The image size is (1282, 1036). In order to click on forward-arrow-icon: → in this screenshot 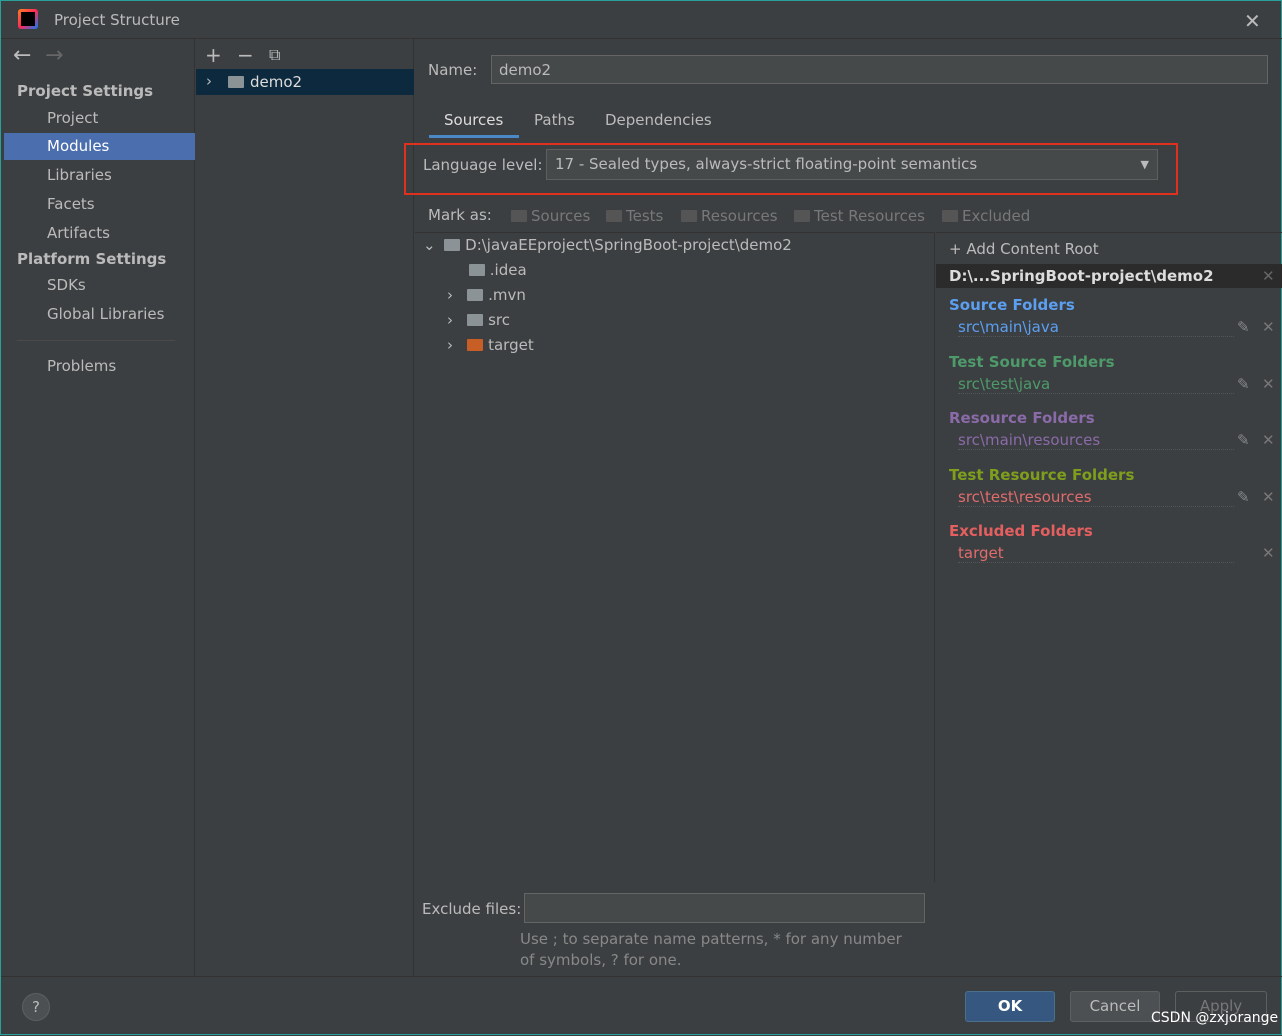, I will do `click(54, 55)`.